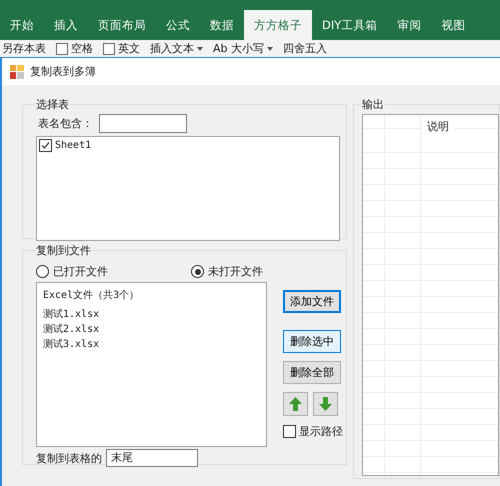  What do you see at coordinates (243, 48) in the screenshot?
I see `toolbar-dropdown: Ab 大小写` at bounding box center [243, 48].